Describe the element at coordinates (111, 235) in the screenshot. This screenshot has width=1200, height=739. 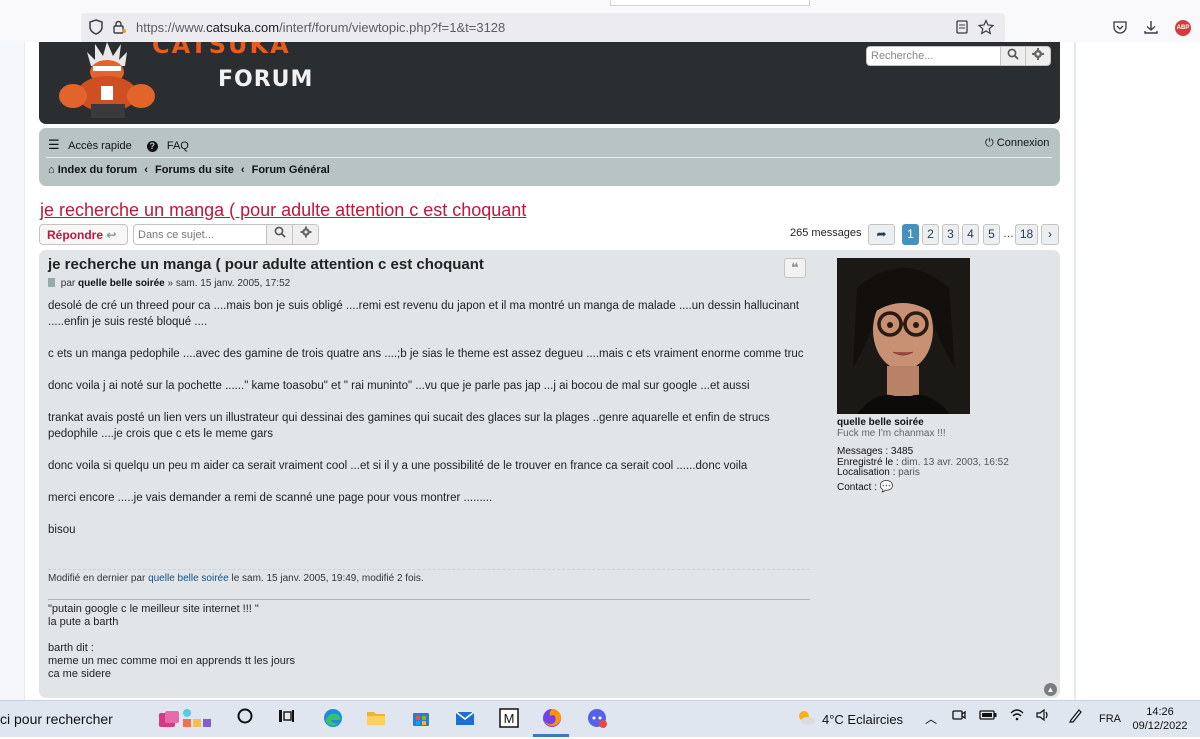
I see `reply-arrow-icon: ↩` at that location.